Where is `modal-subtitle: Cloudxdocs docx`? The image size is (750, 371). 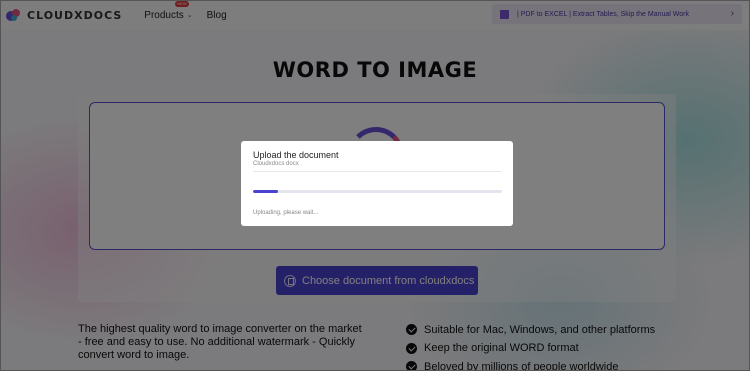 modal-subtitle: Cloudxdocs docx is located at coordinates (276, 164).